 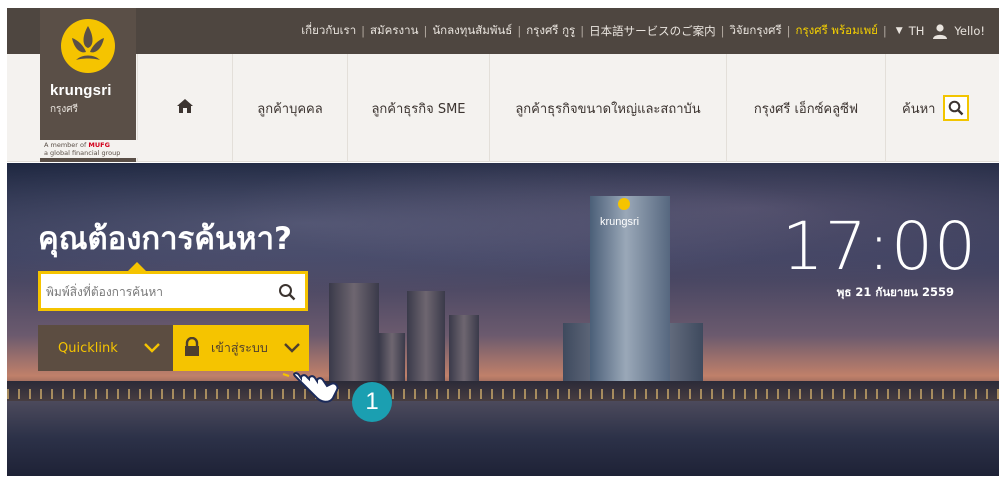 What do you see at coordinates (630, 291) in the screenshot?
I see `krungsri-tower: krungsri` at bounding box center [630, 291].